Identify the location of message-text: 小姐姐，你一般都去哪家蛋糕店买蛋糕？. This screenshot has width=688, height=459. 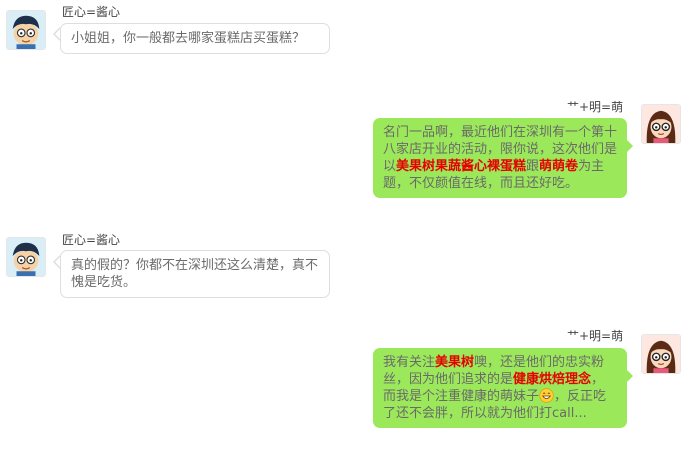
(188, 38).